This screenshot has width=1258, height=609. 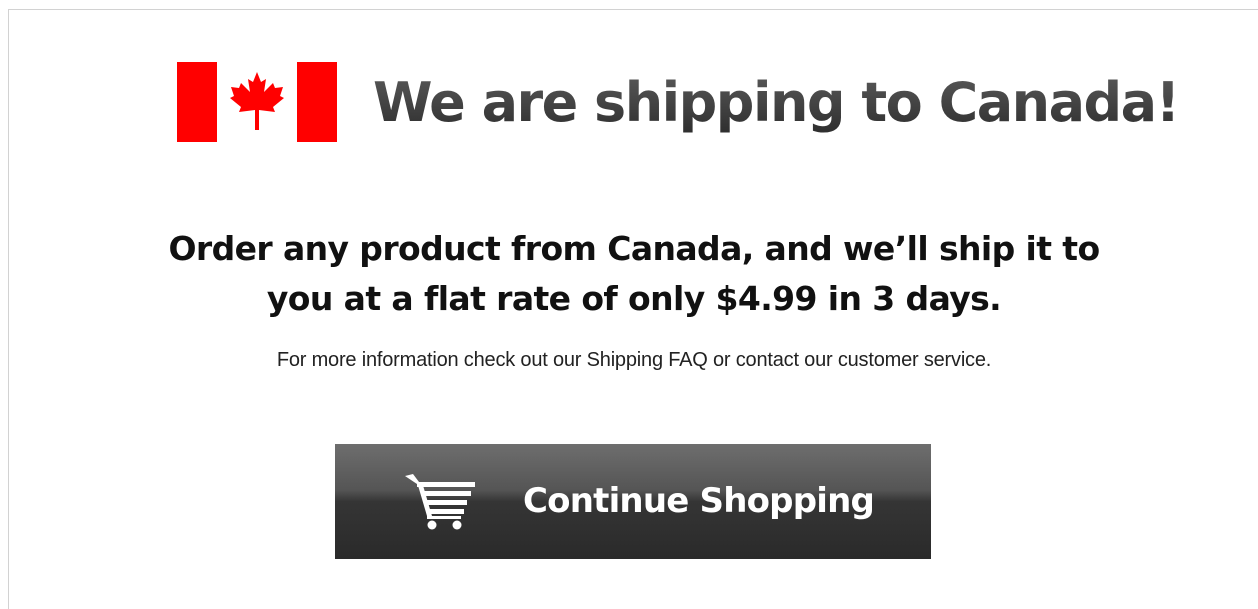 I want to click on continue-shopping-button: Continue Shopping, so click(x=633, y=501).